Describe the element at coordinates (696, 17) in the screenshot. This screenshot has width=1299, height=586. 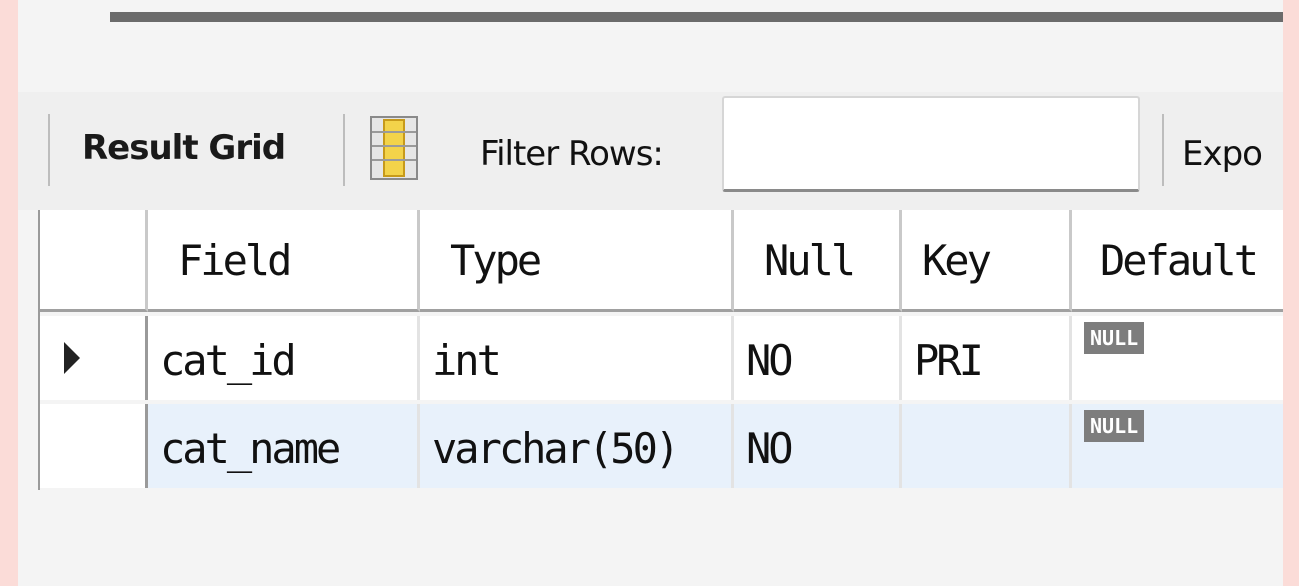
I see `editor-scrollbar` at that location.